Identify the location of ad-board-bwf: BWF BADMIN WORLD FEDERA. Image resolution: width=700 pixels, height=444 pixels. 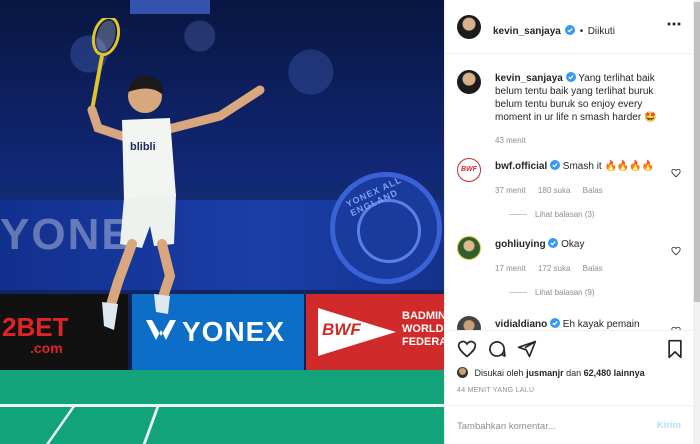
(375, 332).